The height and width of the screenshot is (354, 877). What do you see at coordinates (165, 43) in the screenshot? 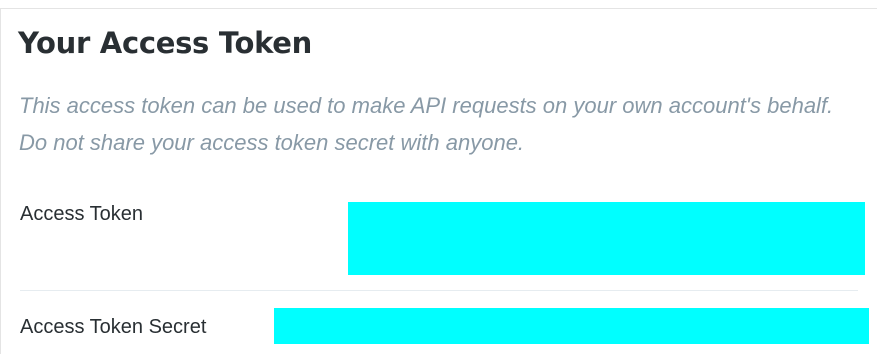
I see `section-title: Your Access Token` at bounding box center [165, 43].